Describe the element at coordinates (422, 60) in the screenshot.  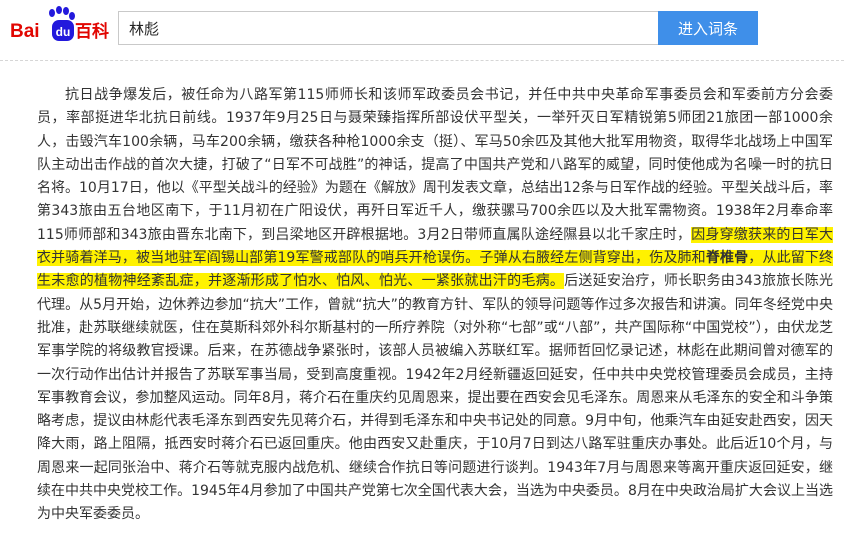
I see `header-divider` at that location.